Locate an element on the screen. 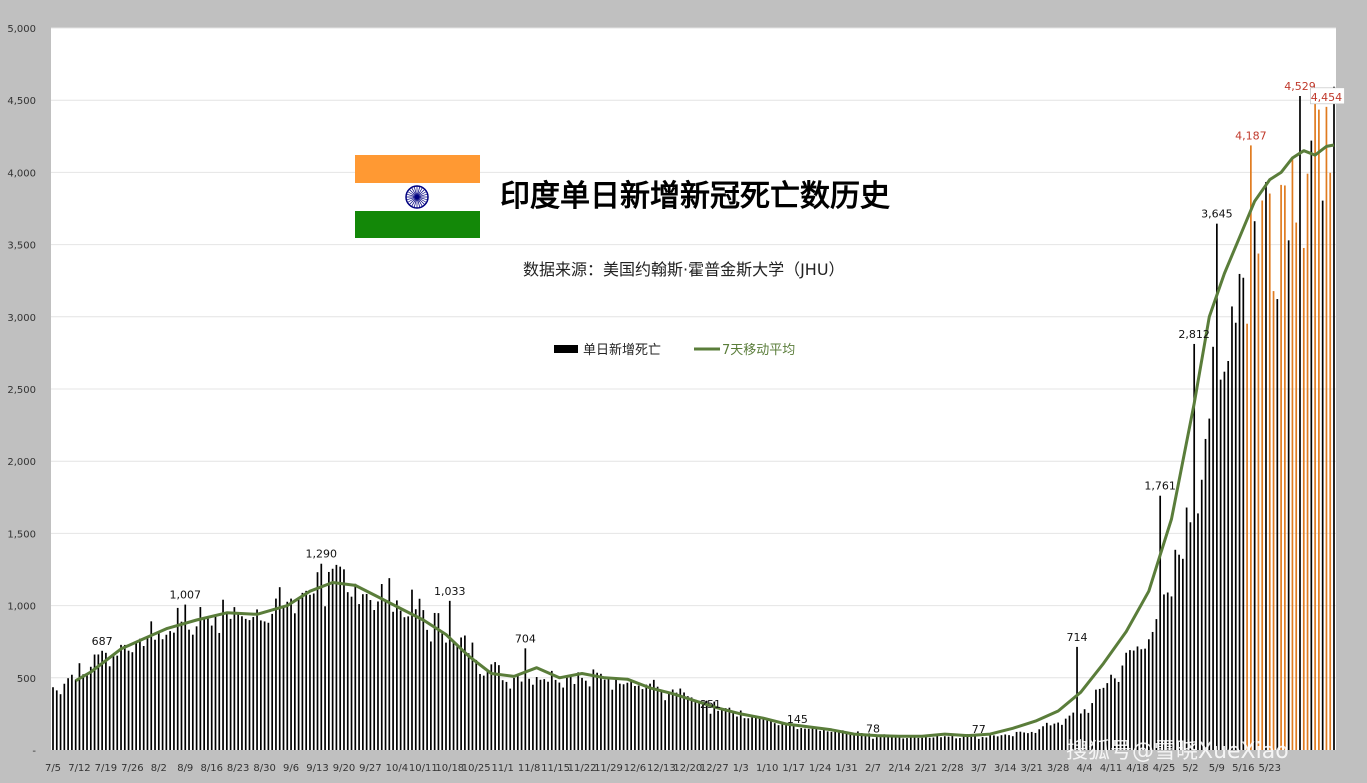 This screenshot has height=783, width=1367. watermark: 搜狐号@雪晓XueXiao is located at coordinates (1177, 751).